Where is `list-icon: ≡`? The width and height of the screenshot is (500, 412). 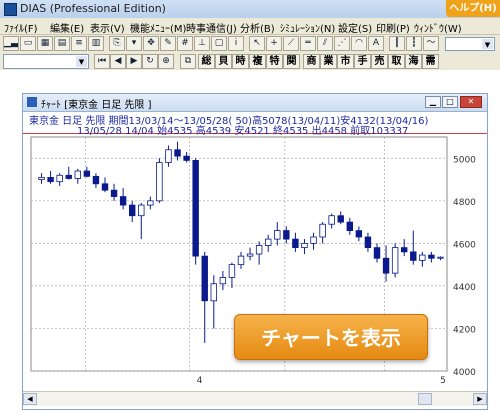 list-icon: ≡ is located at coordinates (79, 43).